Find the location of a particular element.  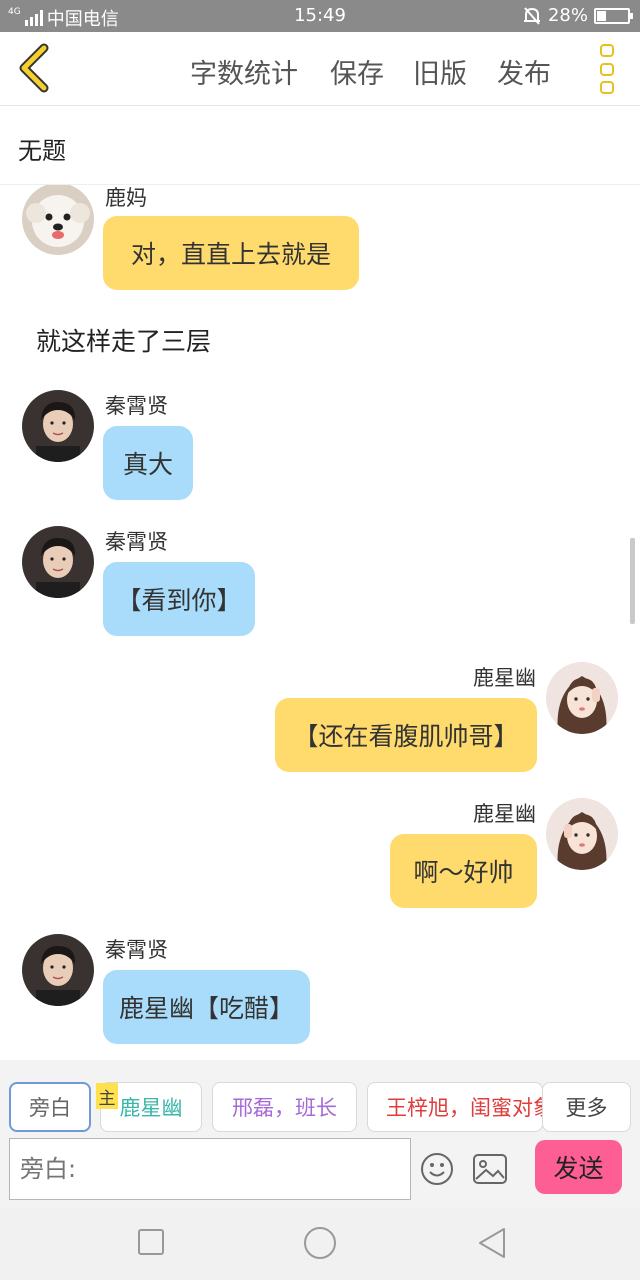

message-bubble: 对，直直上去就是 is located at coordinates (231, 253).